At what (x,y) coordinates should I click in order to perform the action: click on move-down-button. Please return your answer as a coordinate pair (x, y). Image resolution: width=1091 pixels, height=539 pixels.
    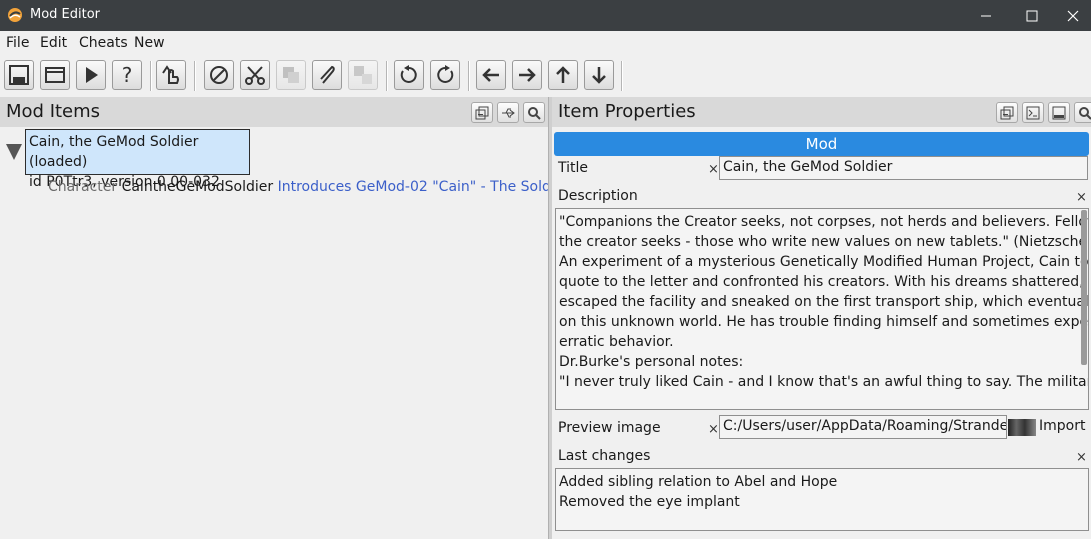
    Looking at the image, I should click on (599, 75).